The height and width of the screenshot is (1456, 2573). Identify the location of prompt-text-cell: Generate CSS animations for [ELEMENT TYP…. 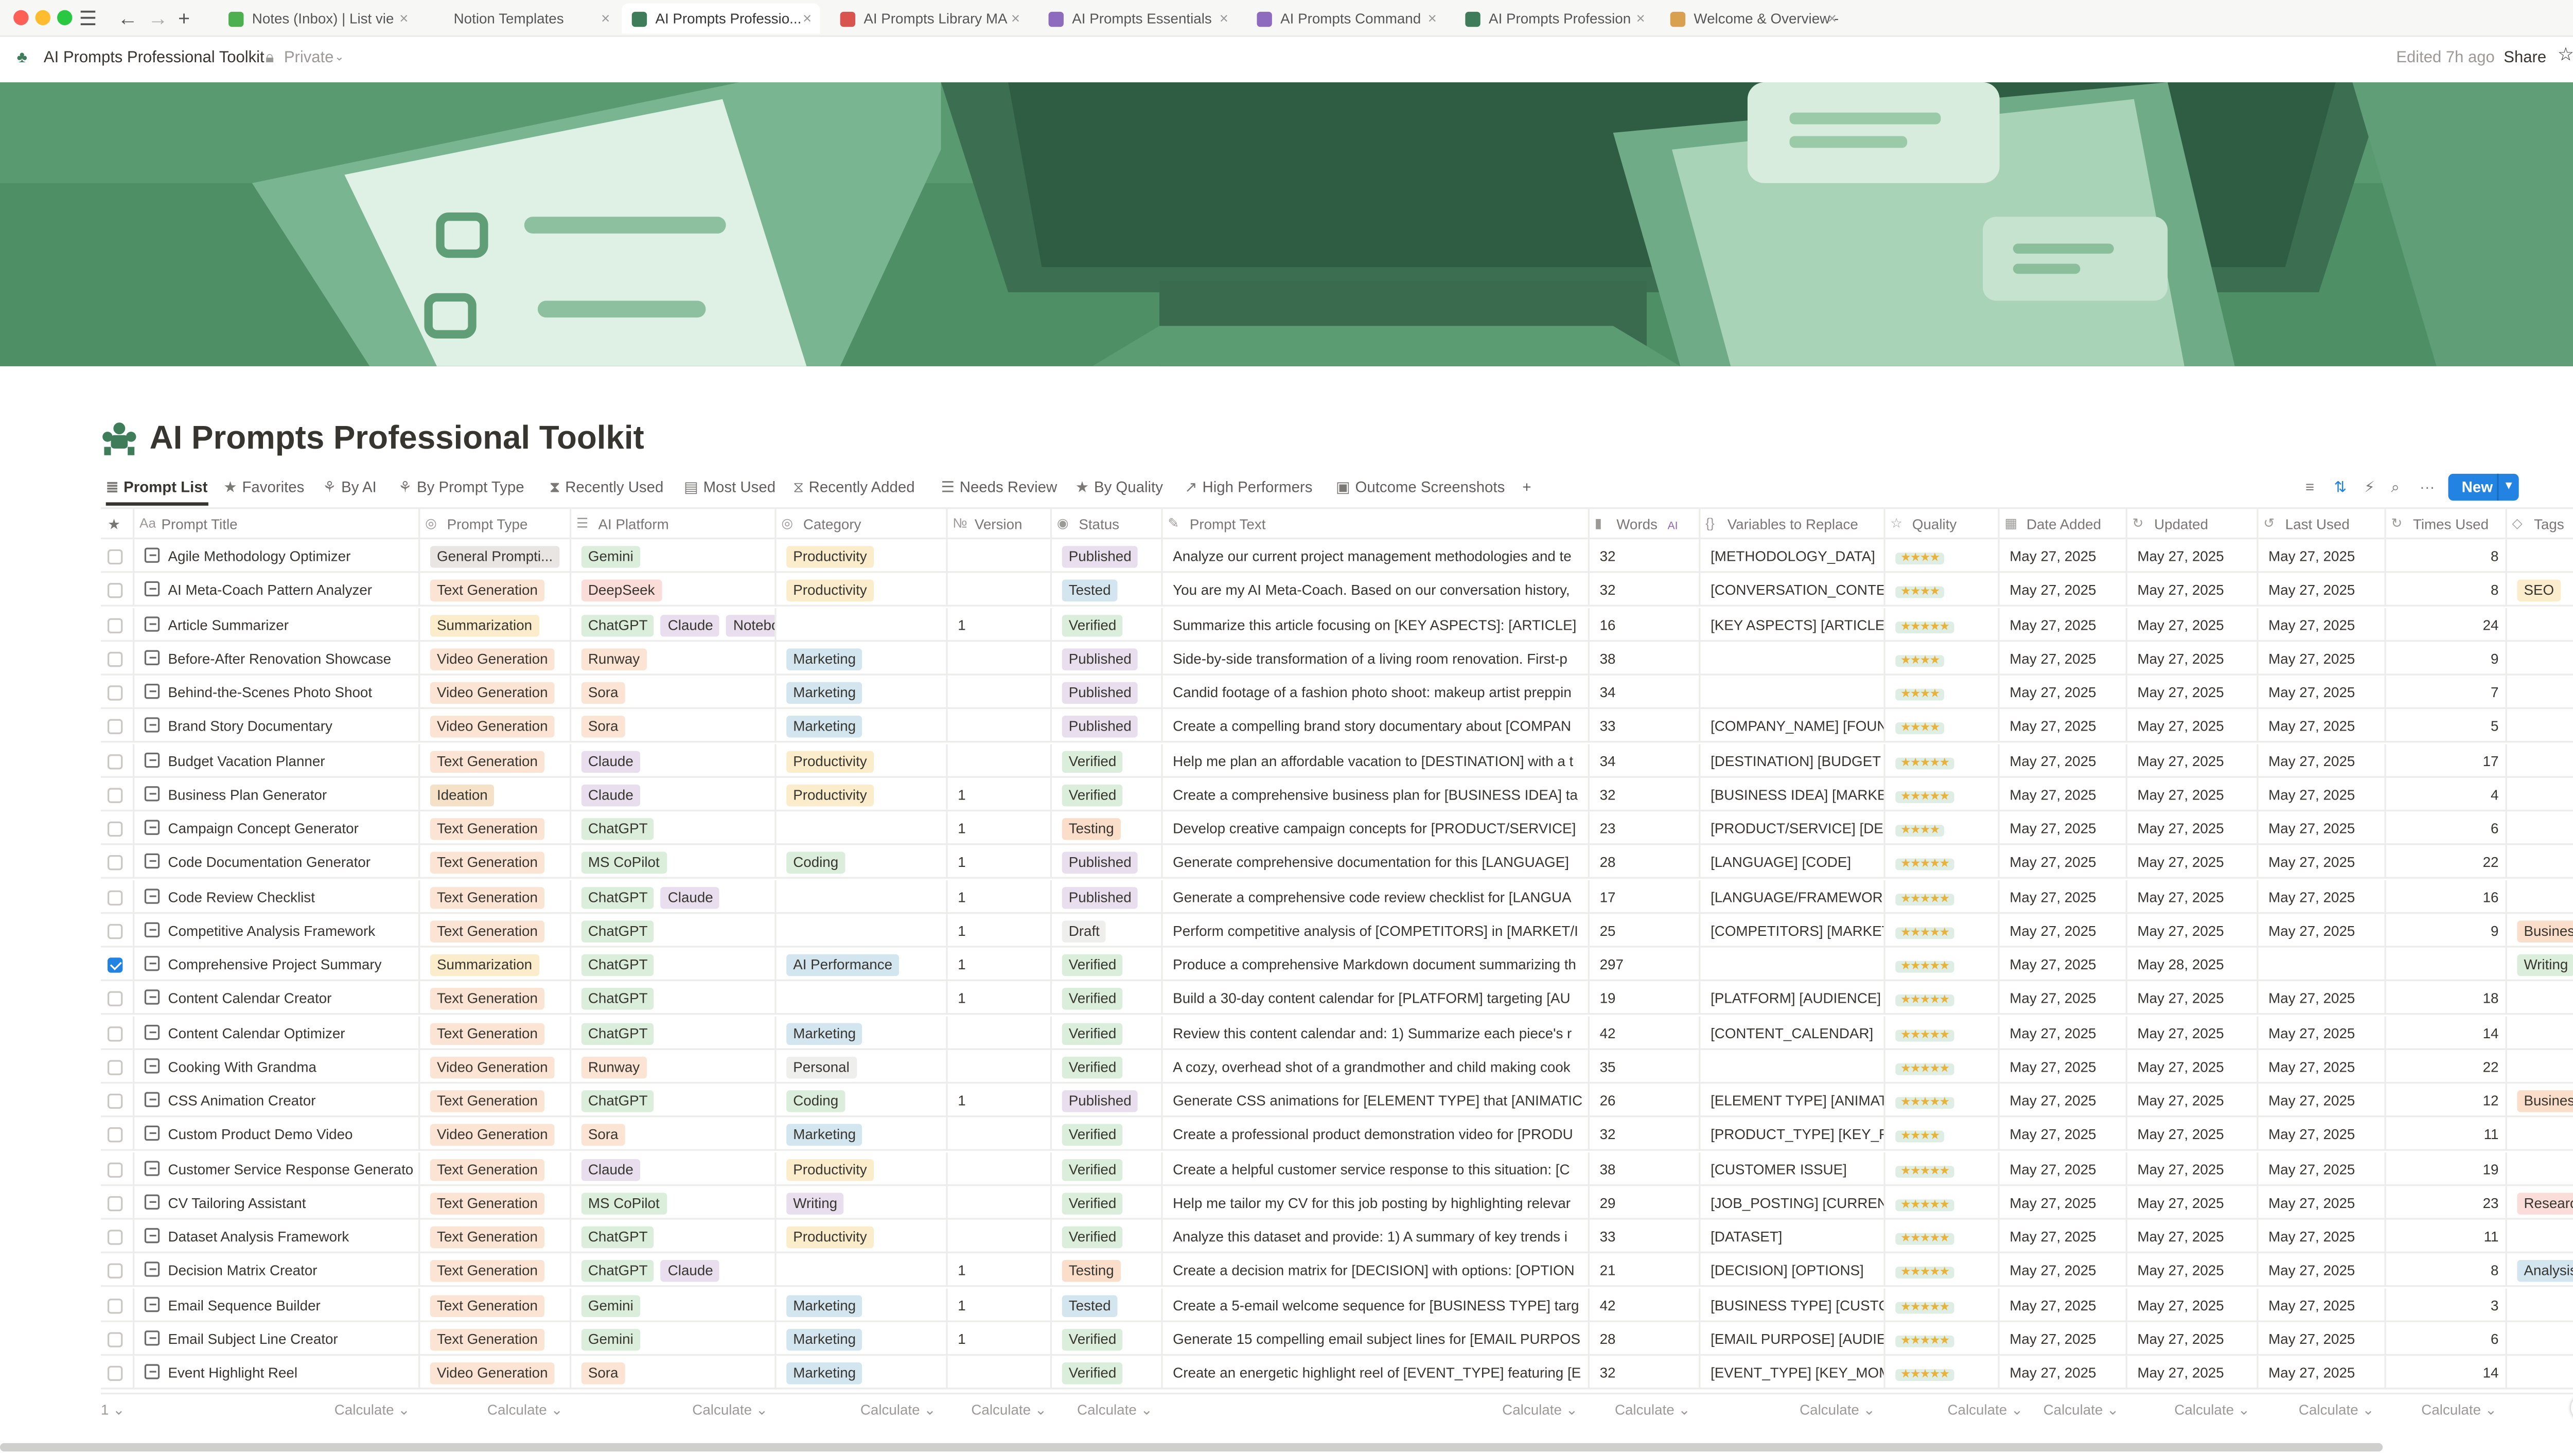
(1376, 1100).